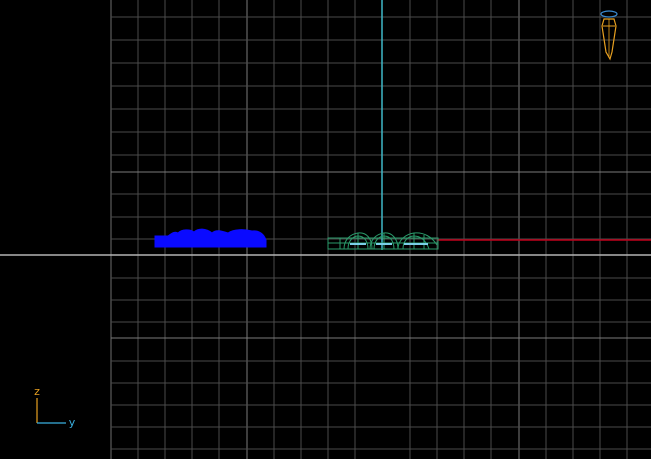  I want to click on wireframe-arch, so click(417, 241).